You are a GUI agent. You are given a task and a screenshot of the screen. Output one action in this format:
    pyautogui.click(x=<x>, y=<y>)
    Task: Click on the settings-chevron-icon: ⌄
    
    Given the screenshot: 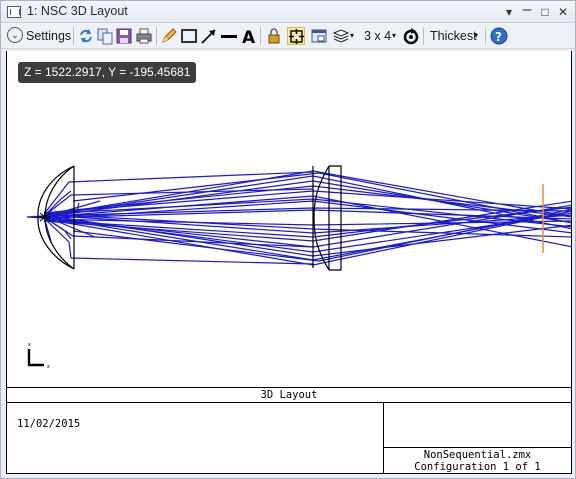 What is the action you would take?
    pyautogui.click(x=15, y=35)
    